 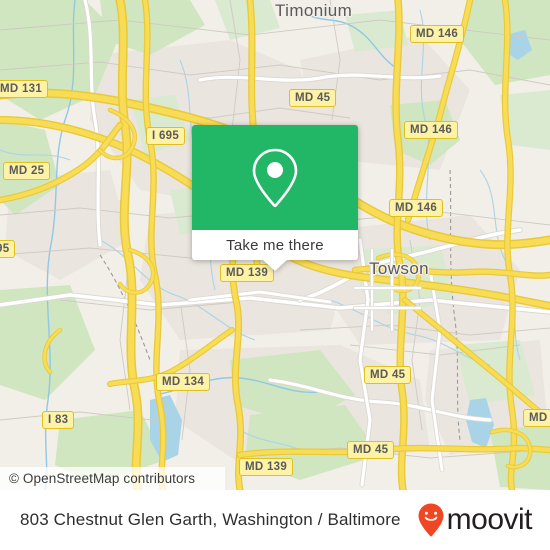 I want to click on take-me-there-label: Take me there, so click(x=275, y=245).